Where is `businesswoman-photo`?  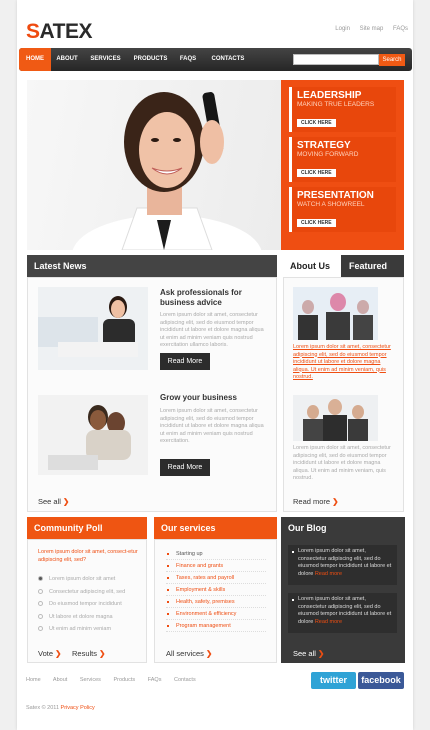
businesswoman-photo is located at coordinates (167, 171).